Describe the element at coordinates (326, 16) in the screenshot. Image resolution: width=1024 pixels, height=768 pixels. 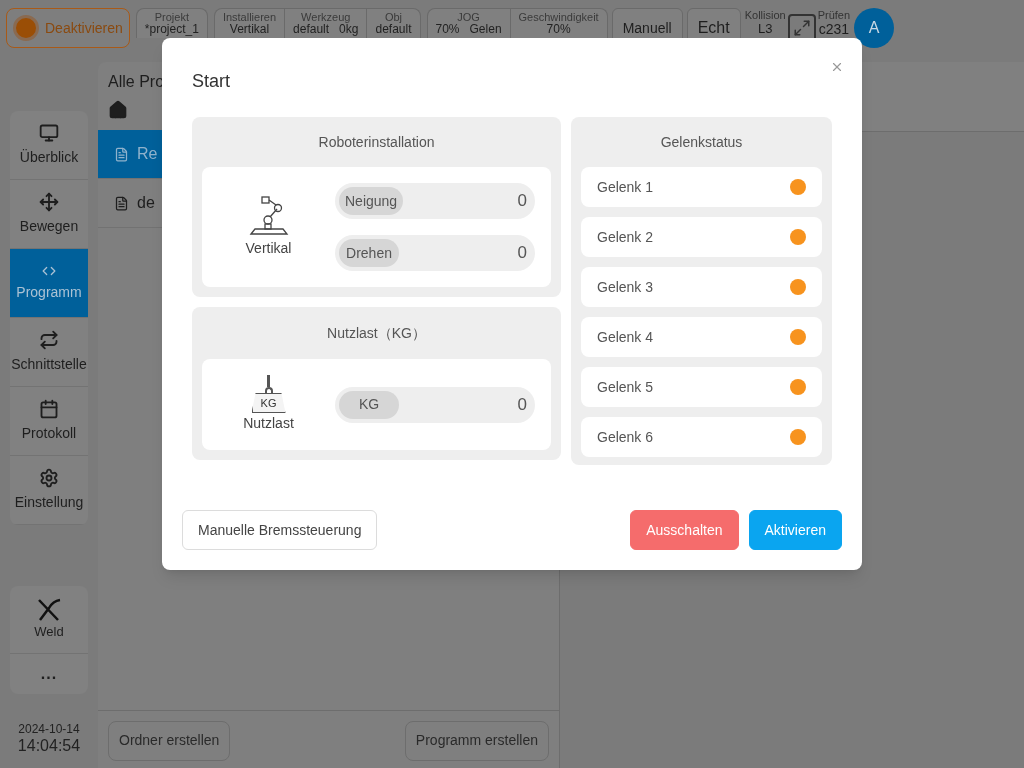
I see `status-label: Werkzeug` at that location.